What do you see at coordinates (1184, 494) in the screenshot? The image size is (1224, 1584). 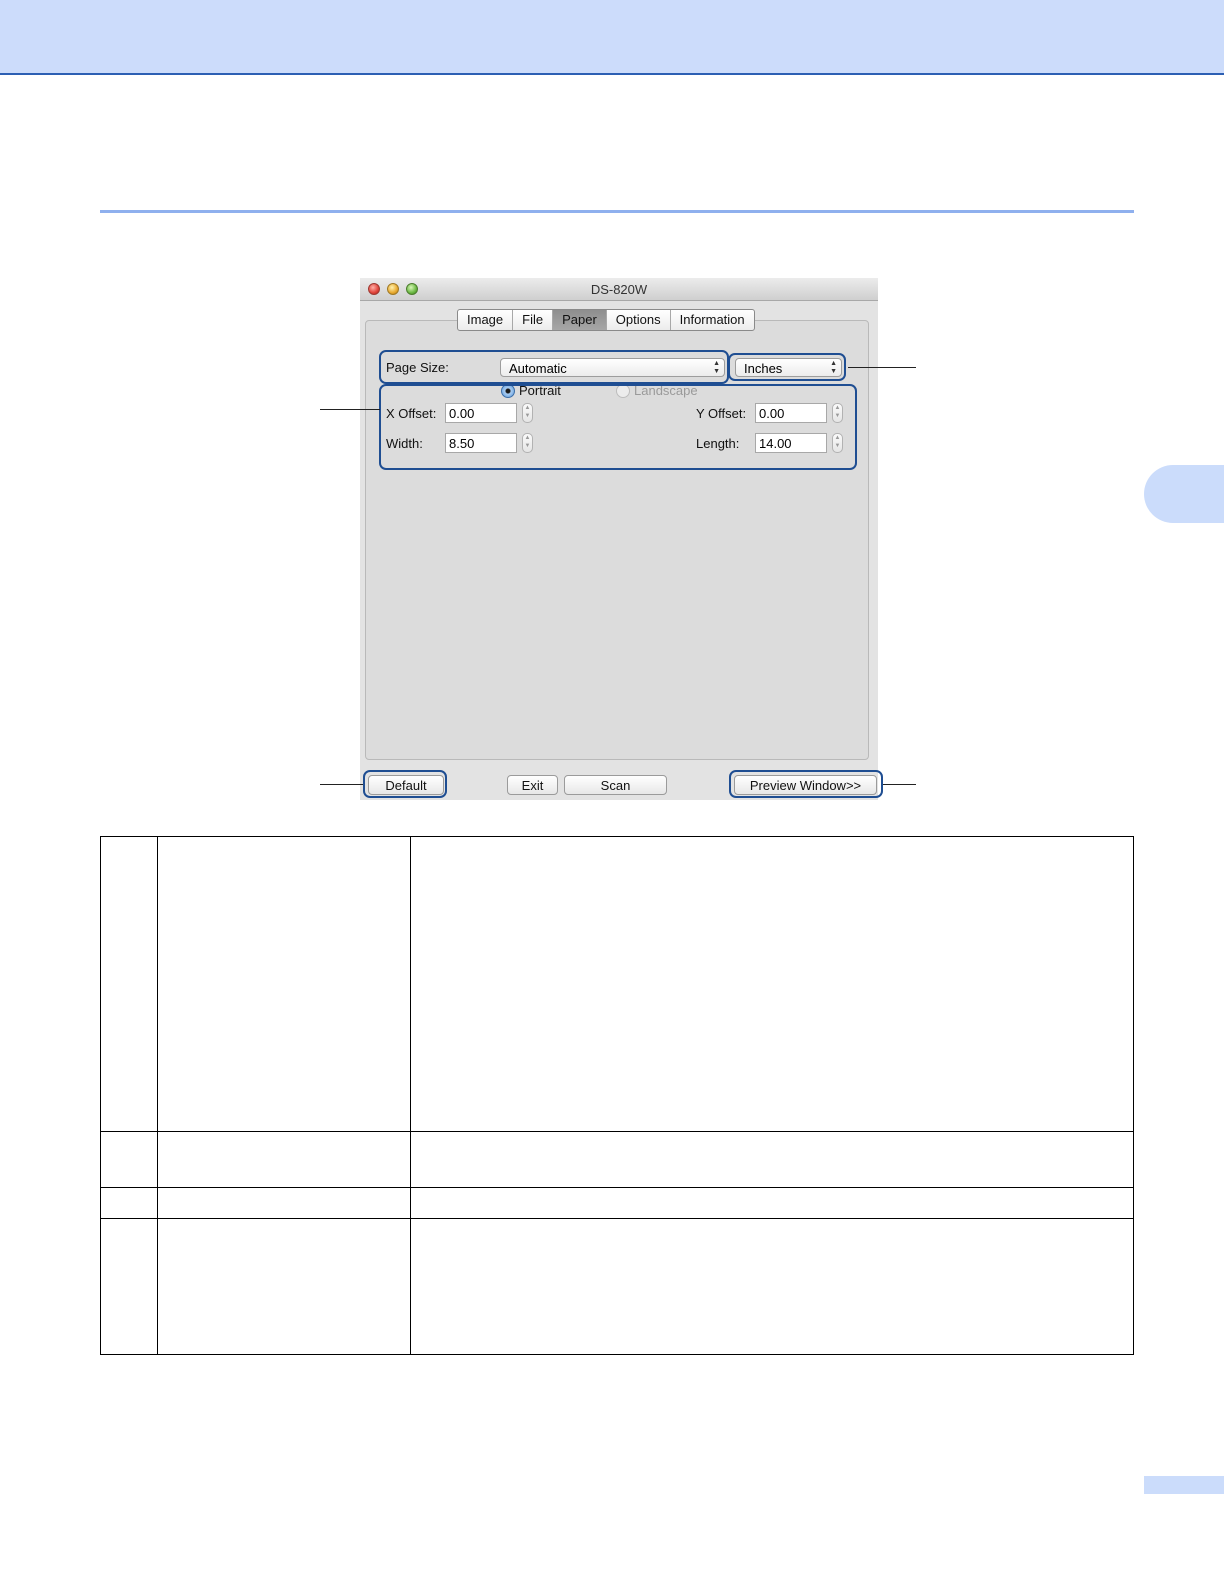 I see `chapter-tab` at bounding box center [1184, 494].